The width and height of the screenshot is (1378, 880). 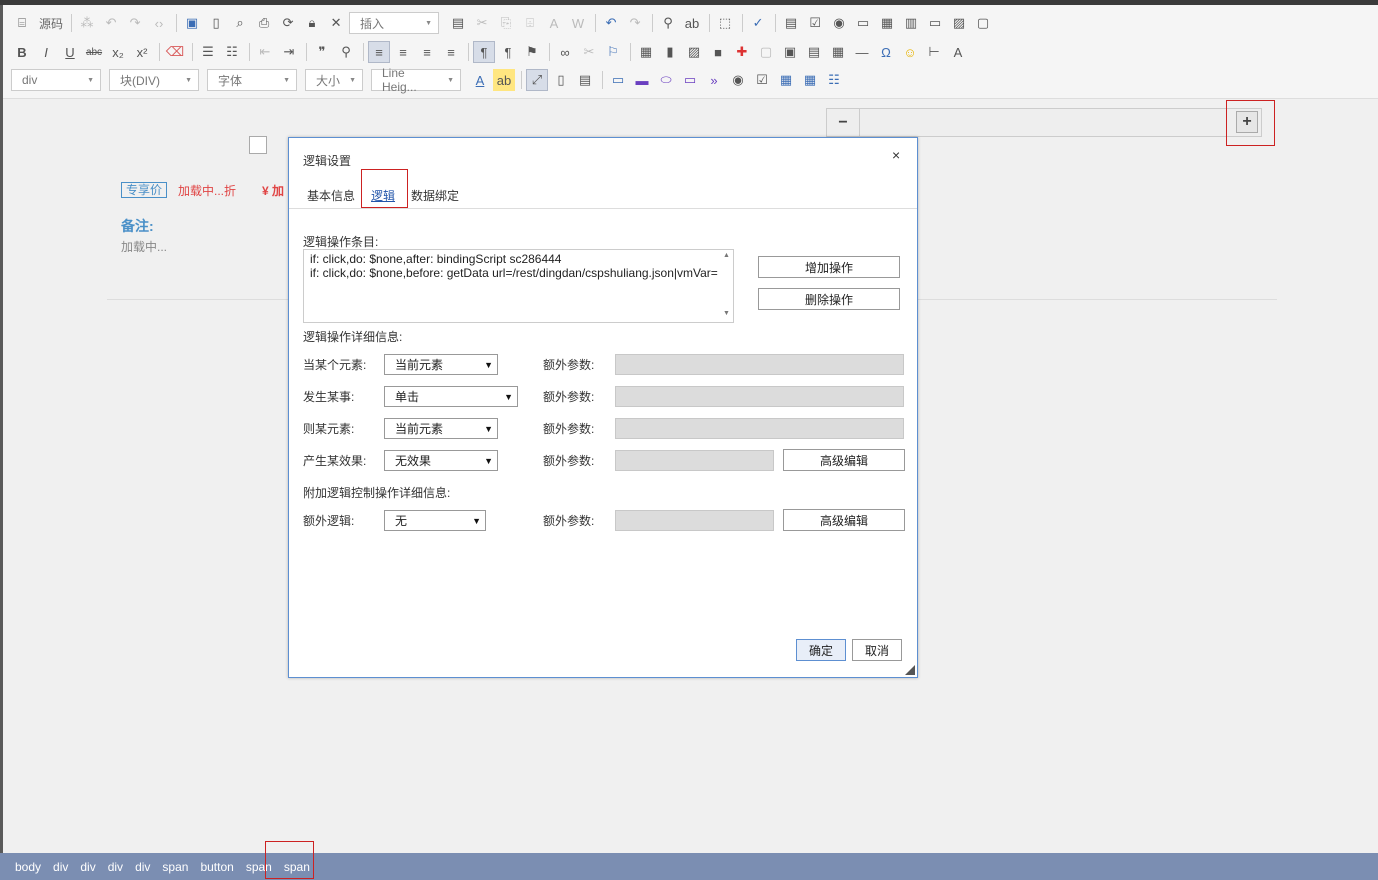 I want to click on image-button-icon: ▨, so click(x=959, y=23).